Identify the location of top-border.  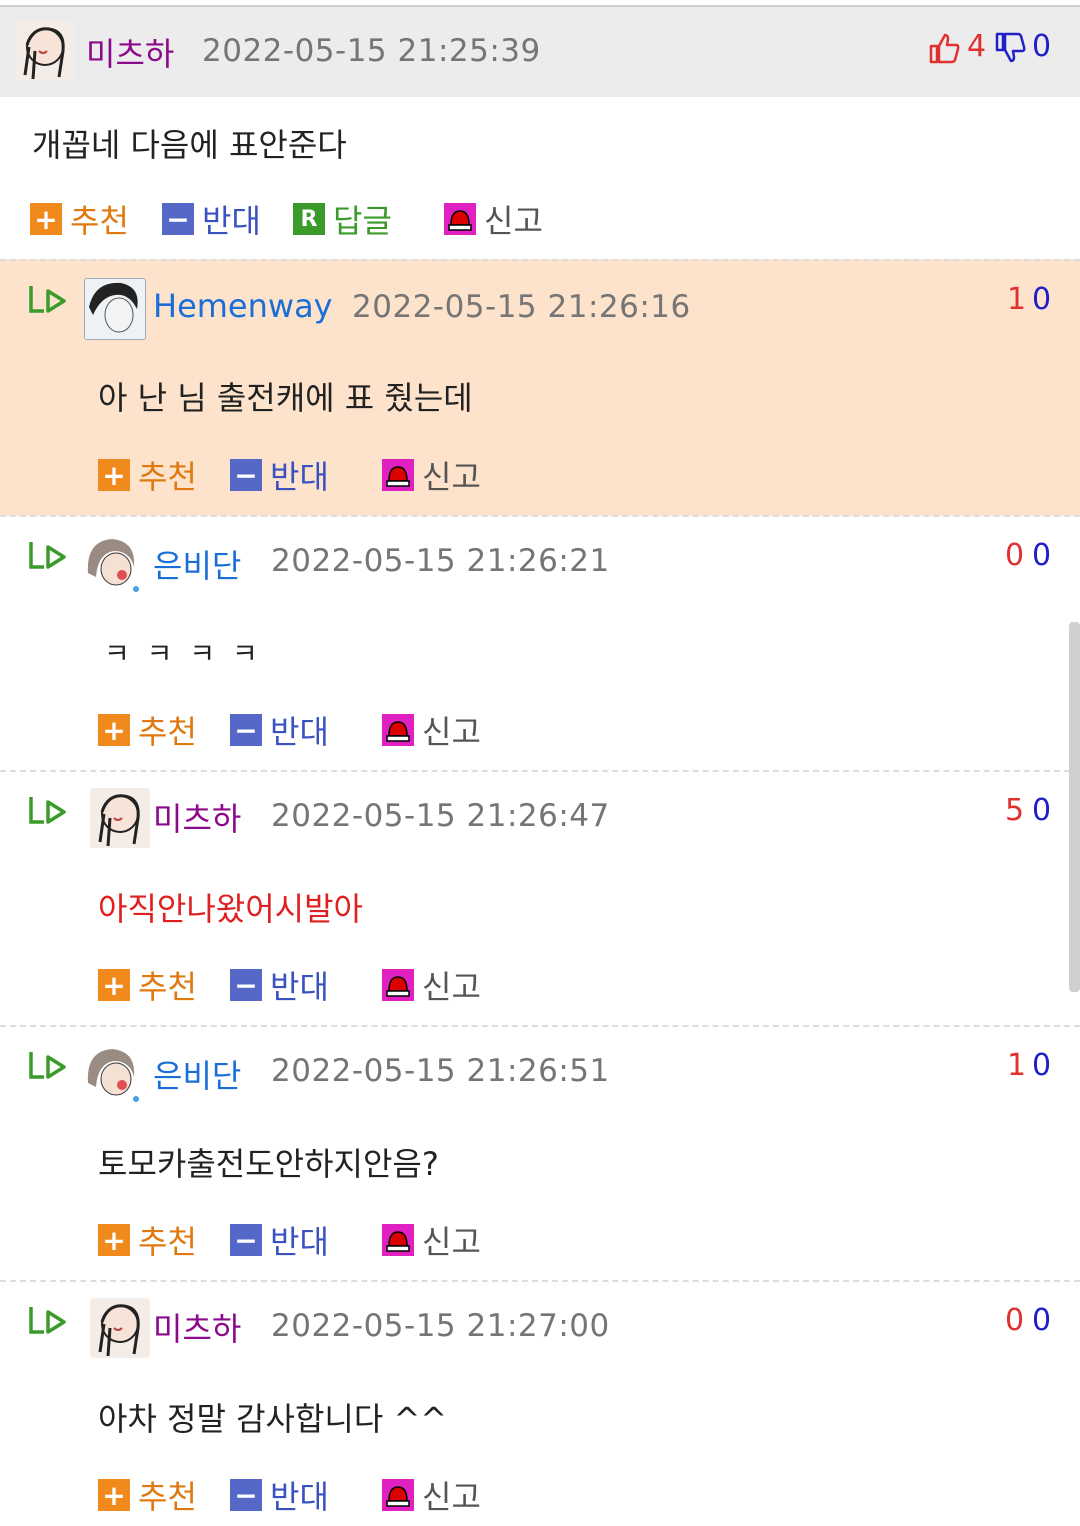
(540, 3).